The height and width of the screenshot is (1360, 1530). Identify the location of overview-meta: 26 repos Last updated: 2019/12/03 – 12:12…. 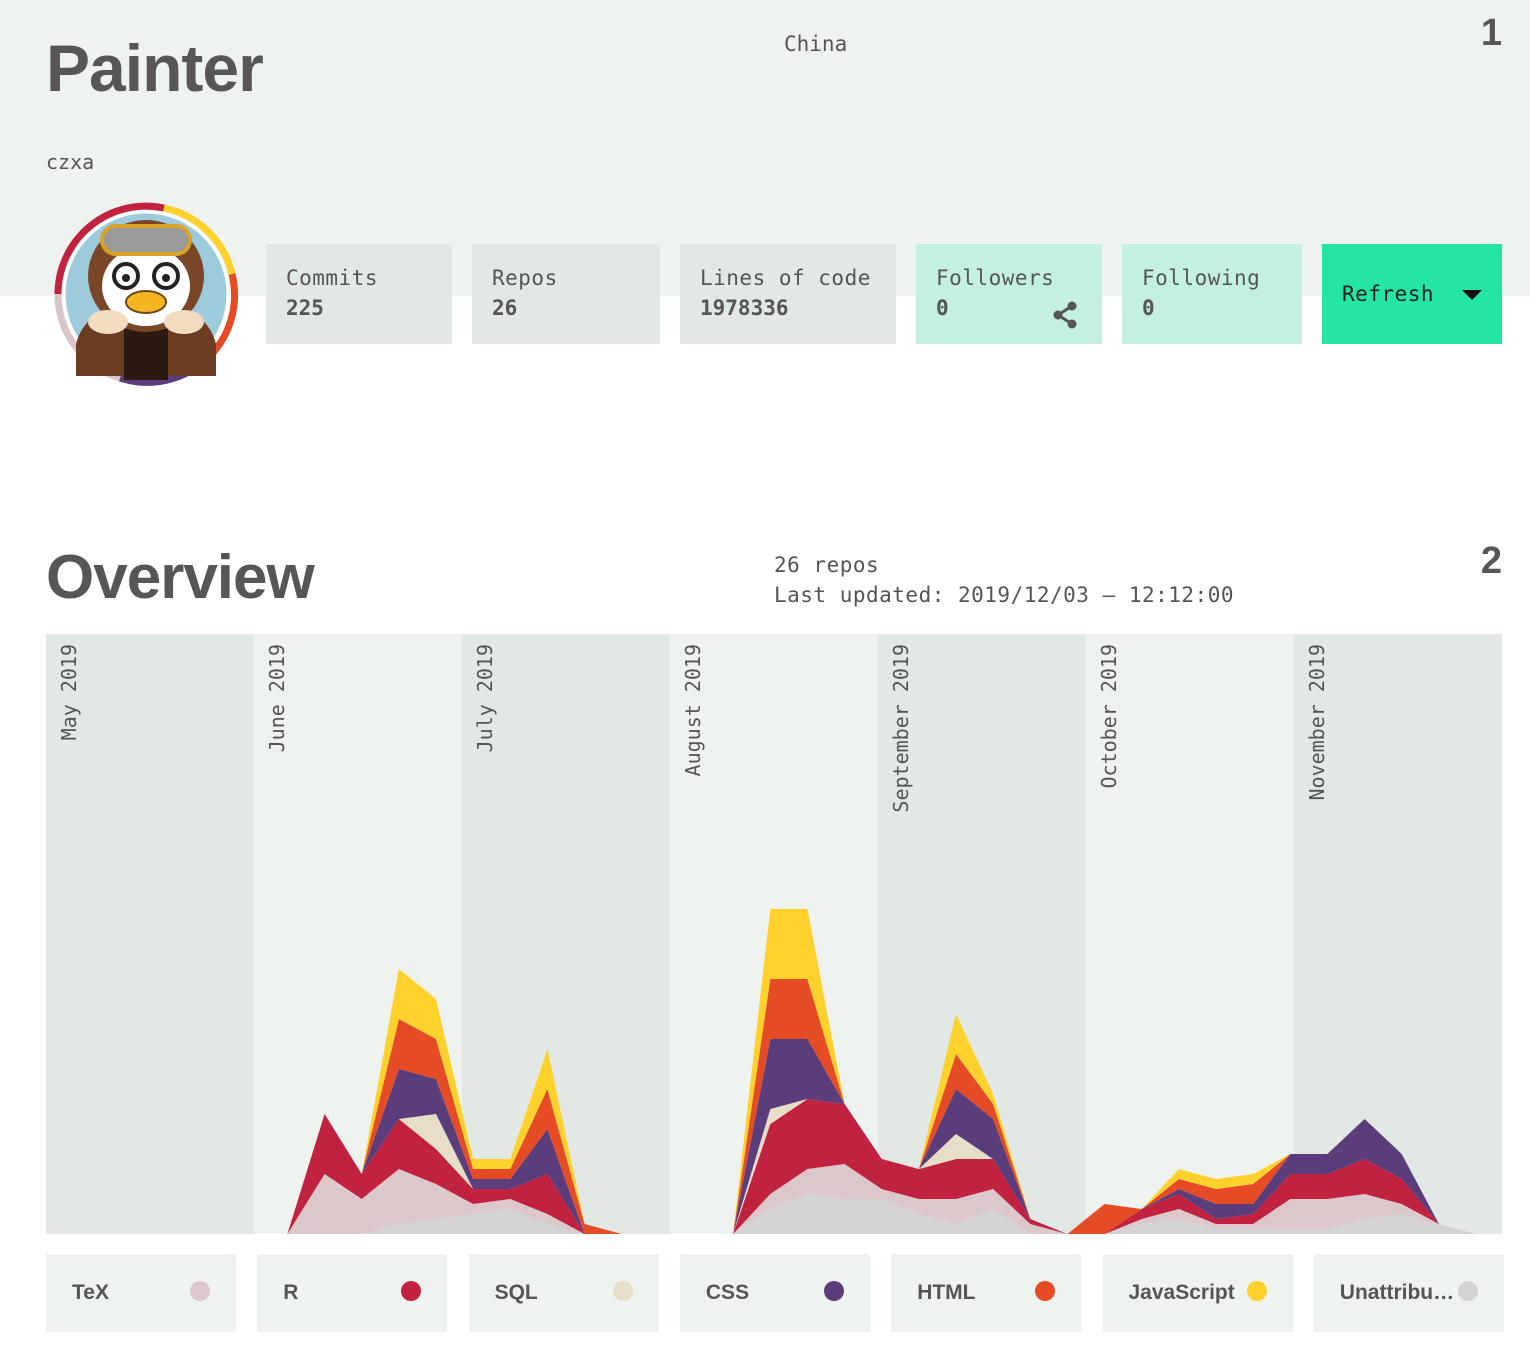
(1004, 580).